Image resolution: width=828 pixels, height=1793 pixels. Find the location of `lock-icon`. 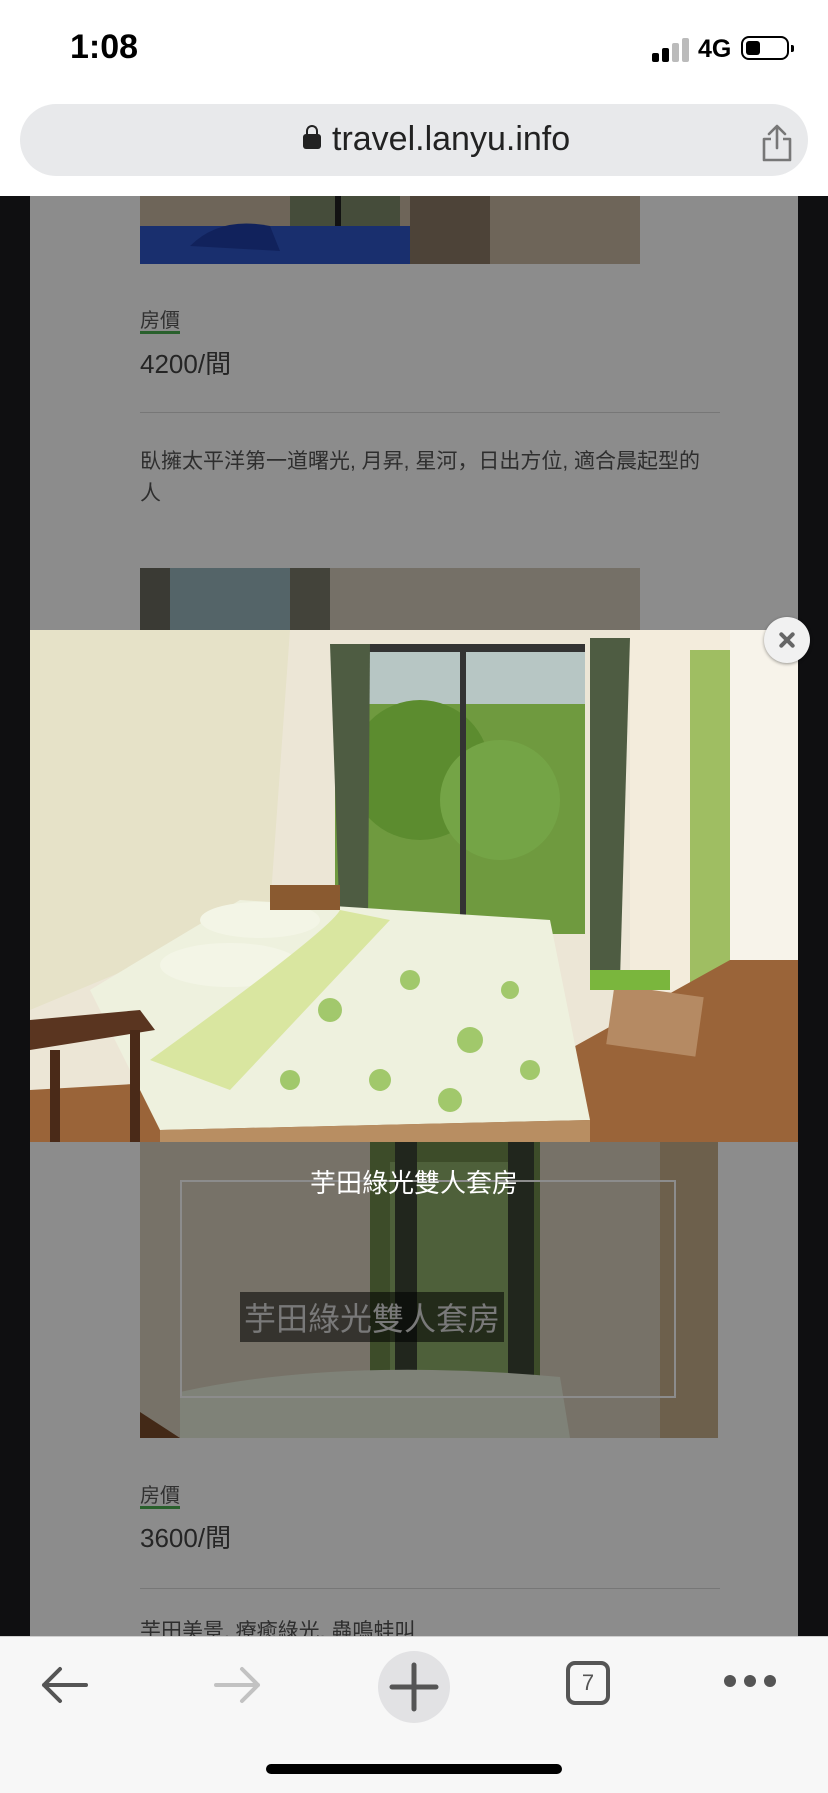

lock-icon is located at coordinates (312, 137).